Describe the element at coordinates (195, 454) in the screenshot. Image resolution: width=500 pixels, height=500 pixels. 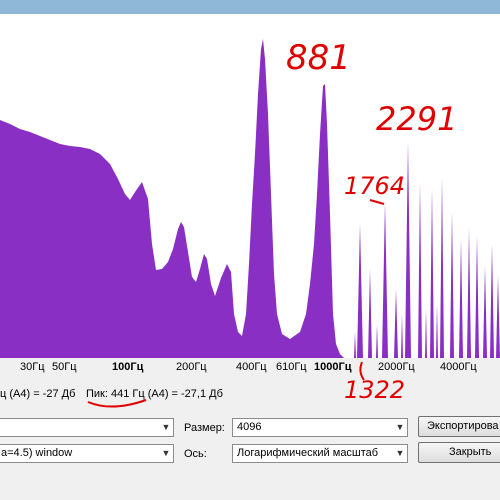
I see `axis-label: Ось:` at that location.